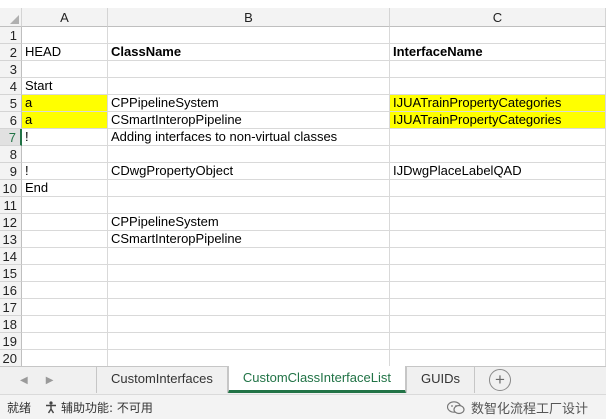 This screenshot has height=419, width=606. Describe the element at coordinates (11, 222) in the screenshot. I see `row-header: 12` at that location.